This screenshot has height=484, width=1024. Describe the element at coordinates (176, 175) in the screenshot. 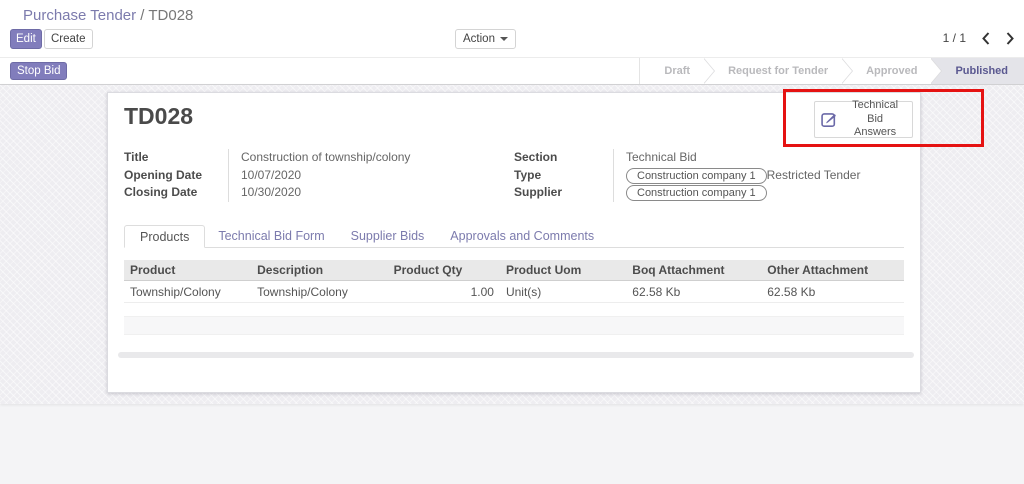

I see `field-label: Opening Date` at that location.